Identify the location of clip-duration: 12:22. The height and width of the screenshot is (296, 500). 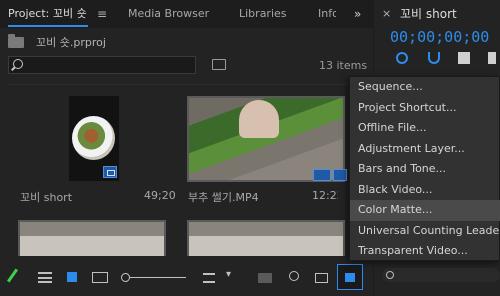
(325, 195).